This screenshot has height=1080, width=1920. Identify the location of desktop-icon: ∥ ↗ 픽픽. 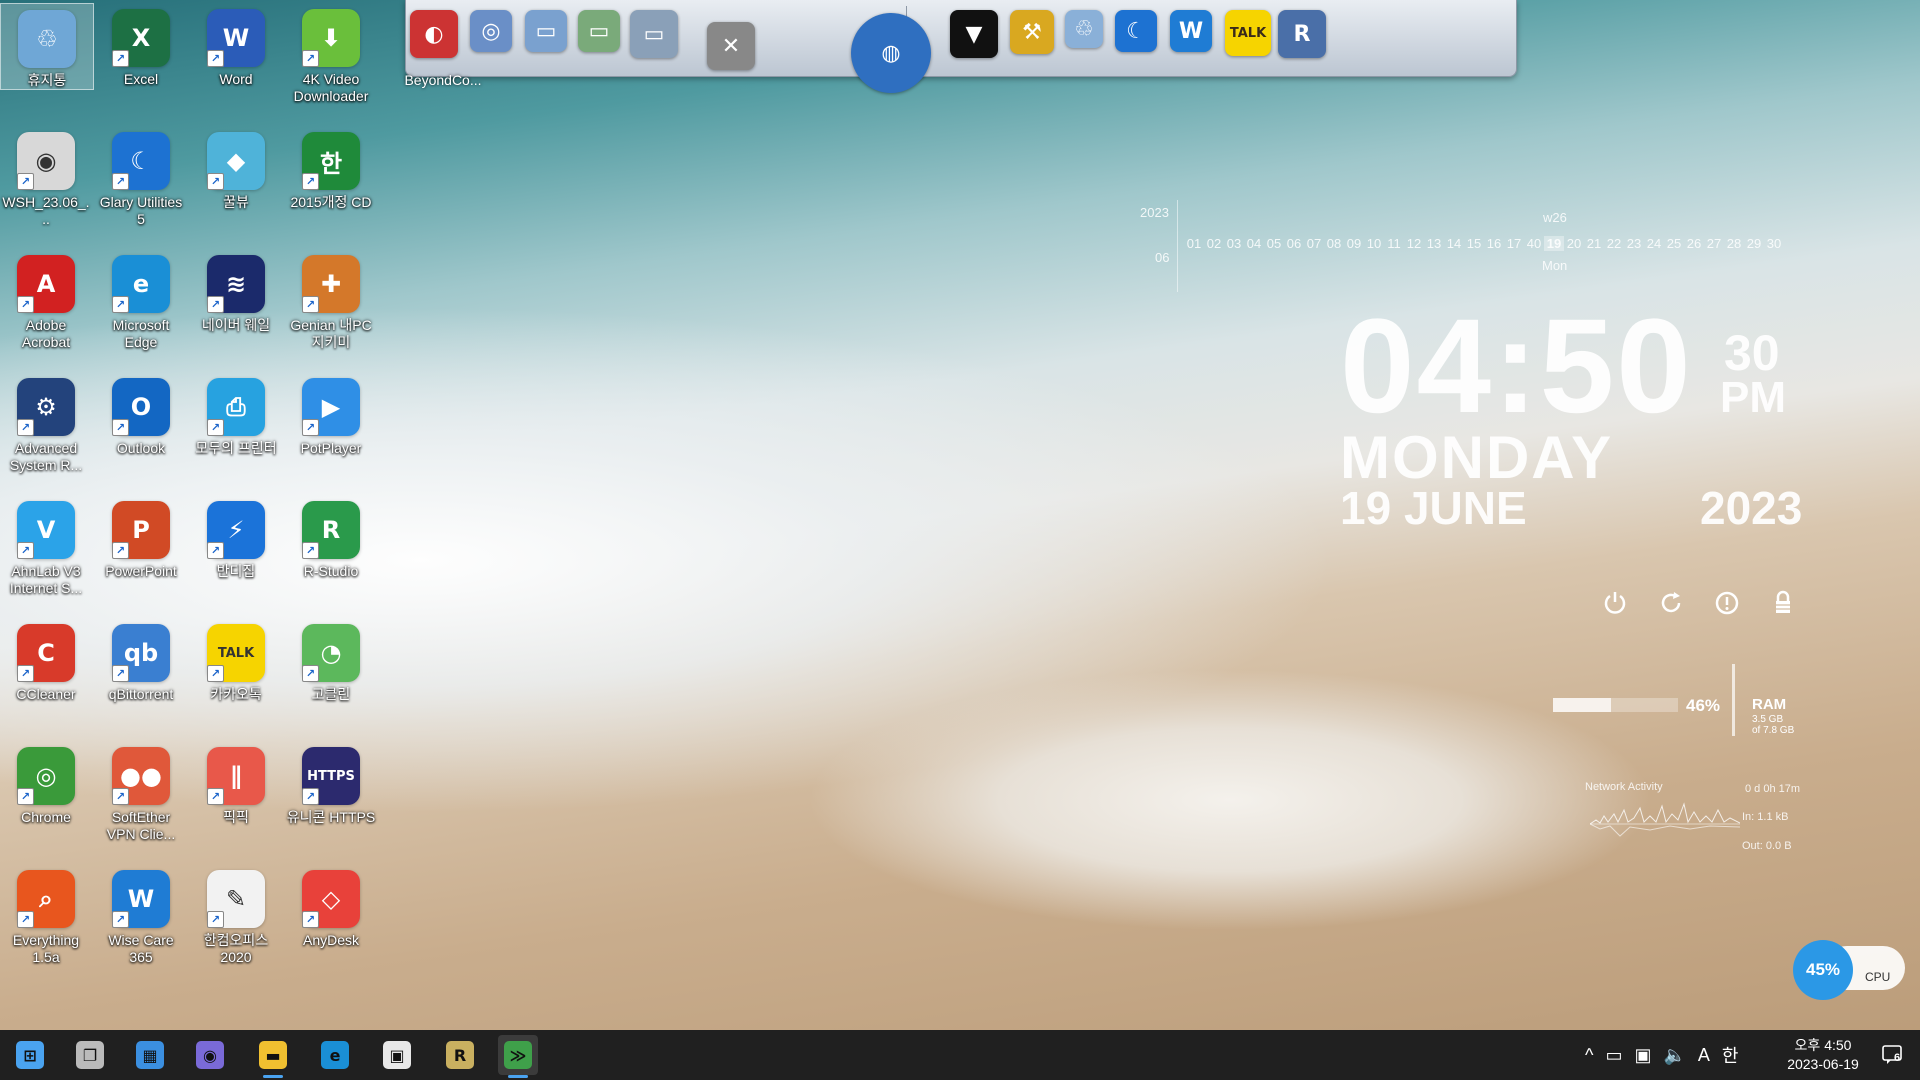
(236, 783).